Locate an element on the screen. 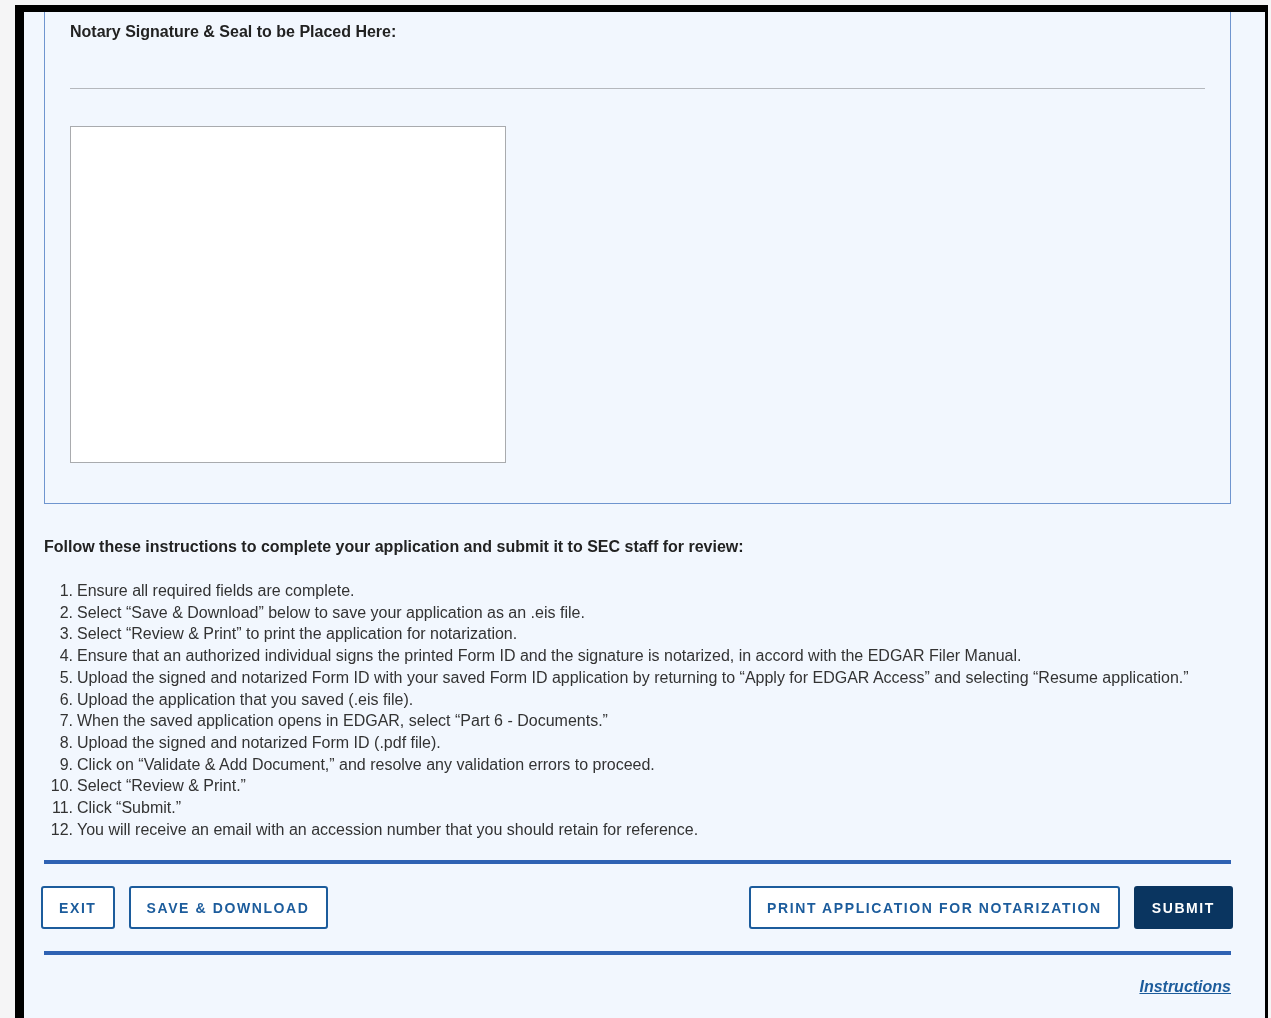  step-text: You will receive an email with an accession number that you should retain for reference. is located at coordinates (388, 829).